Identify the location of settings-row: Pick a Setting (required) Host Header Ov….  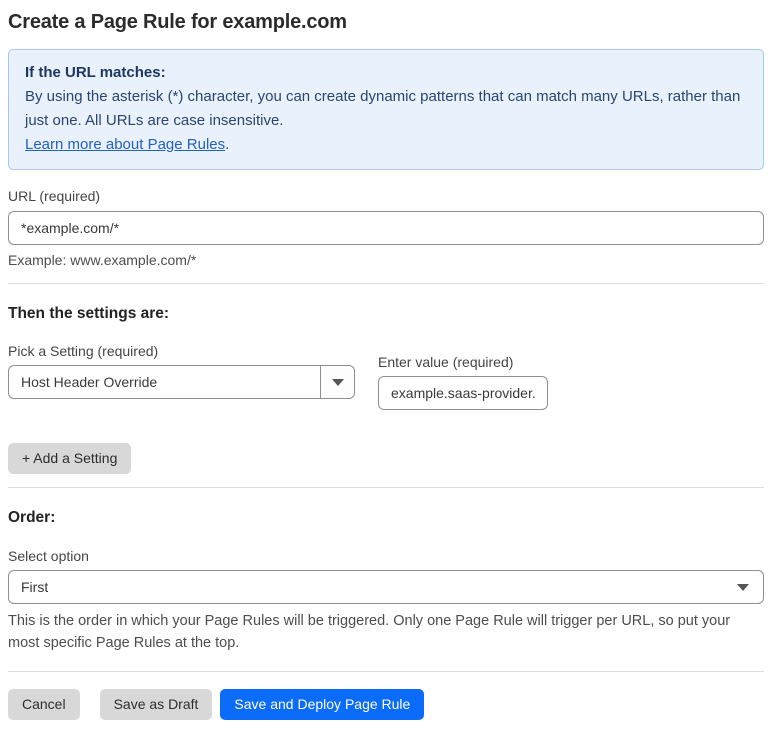
(386, 366).